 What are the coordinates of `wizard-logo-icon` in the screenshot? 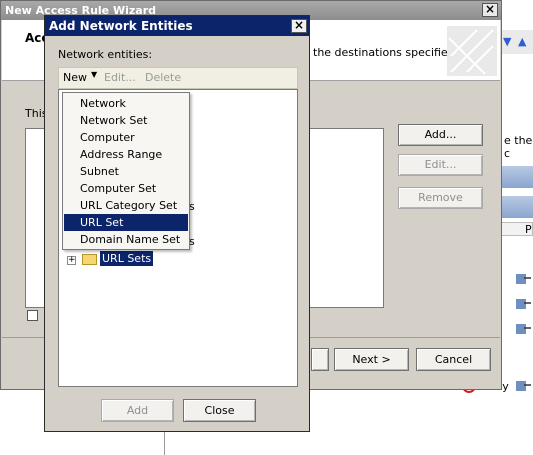 It's located at (472, 51).